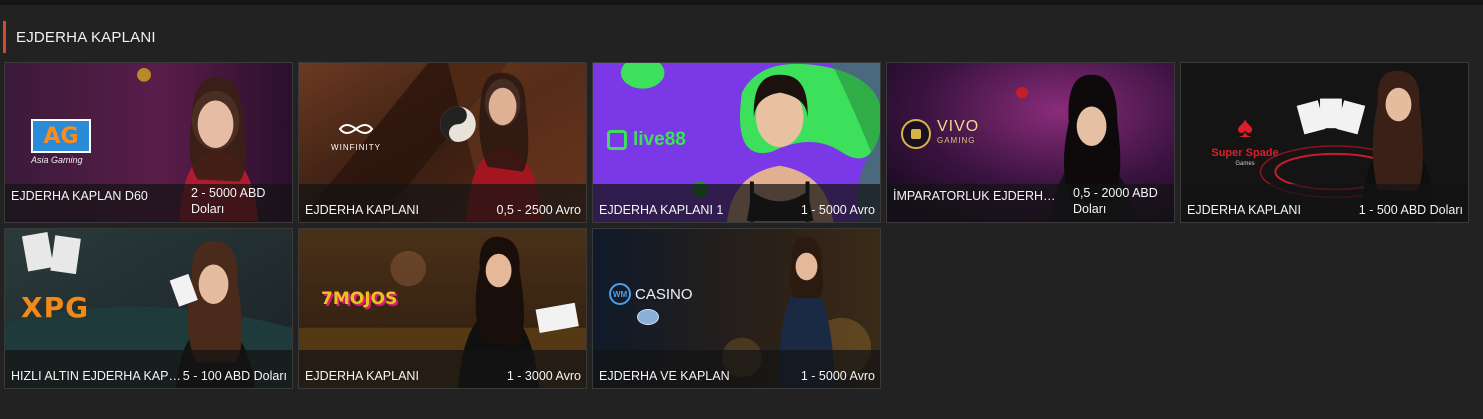  What do you see at coordinates (359, 299) in the screenshot?
I see `7mojos-logo: 7MOJOS` at bounding box center [359, 299].